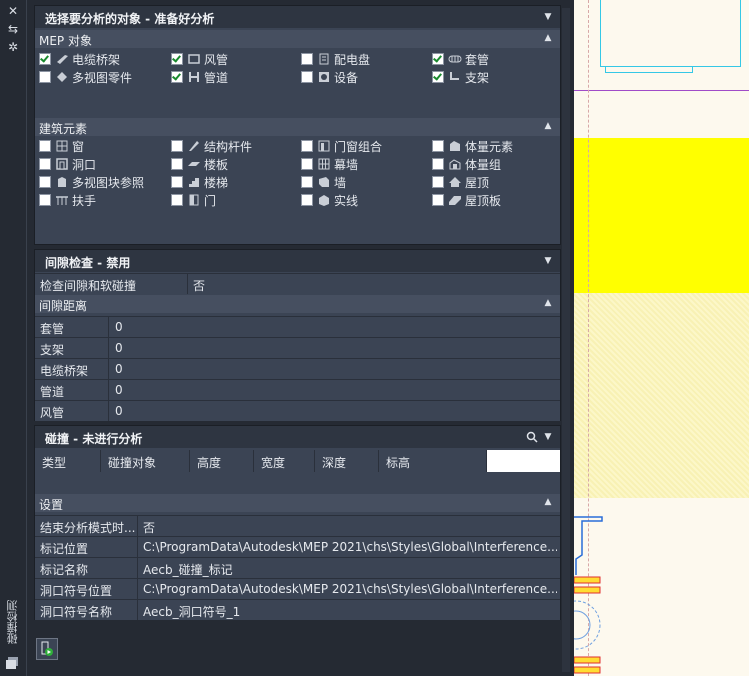  What do you see at coordinates (199, 77) in the screenshot?
I see `checkbox-item: 管道` at bounding box center [199, 77].